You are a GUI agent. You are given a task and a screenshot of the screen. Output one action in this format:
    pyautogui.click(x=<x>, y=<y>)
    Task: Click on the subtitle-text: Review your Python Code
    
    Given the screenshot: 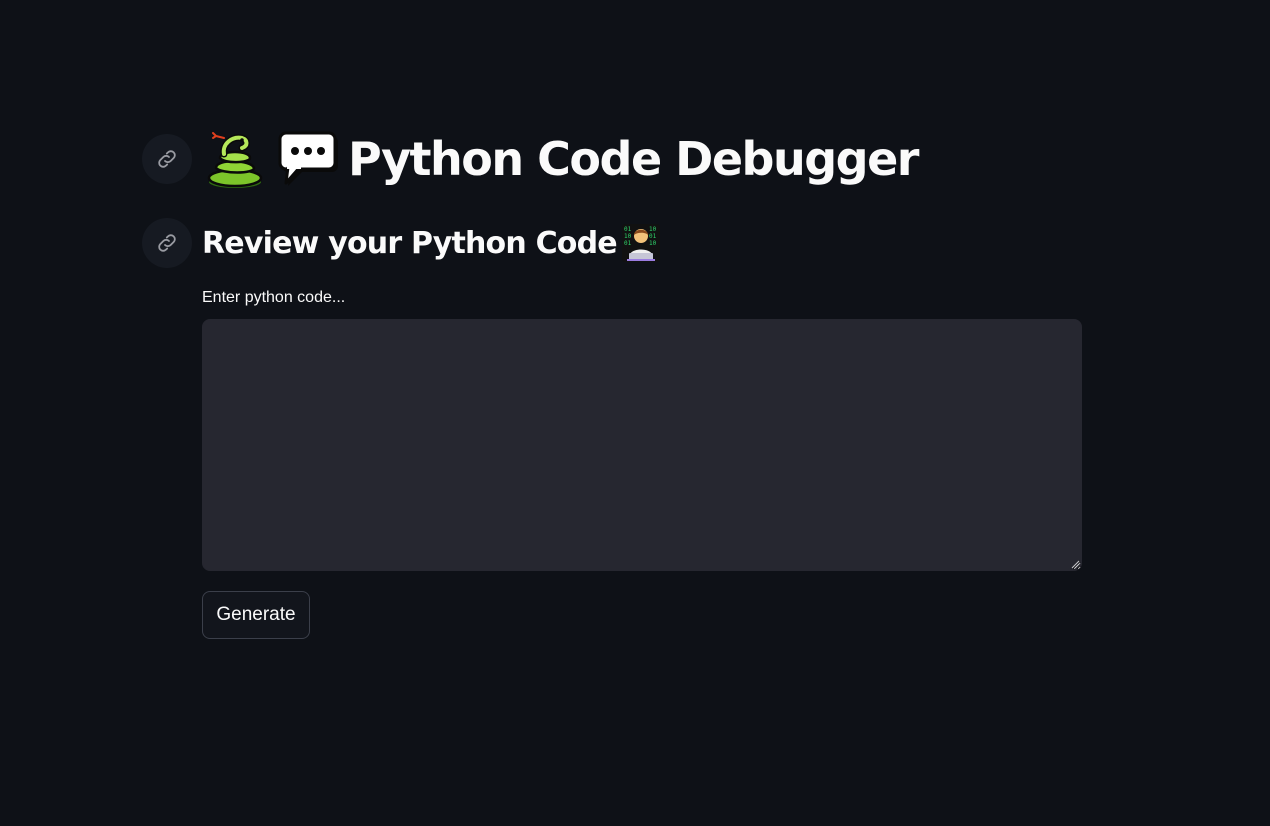 What is the action you would take?
    pyautogui.click(x=410, y=243)
    